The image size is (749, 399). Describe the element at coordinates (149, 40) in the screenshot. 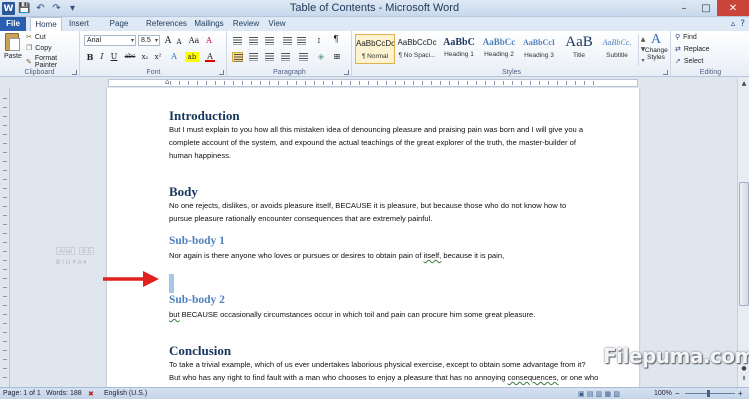

I see `font-size-box: 8.5 ▾` at that location.